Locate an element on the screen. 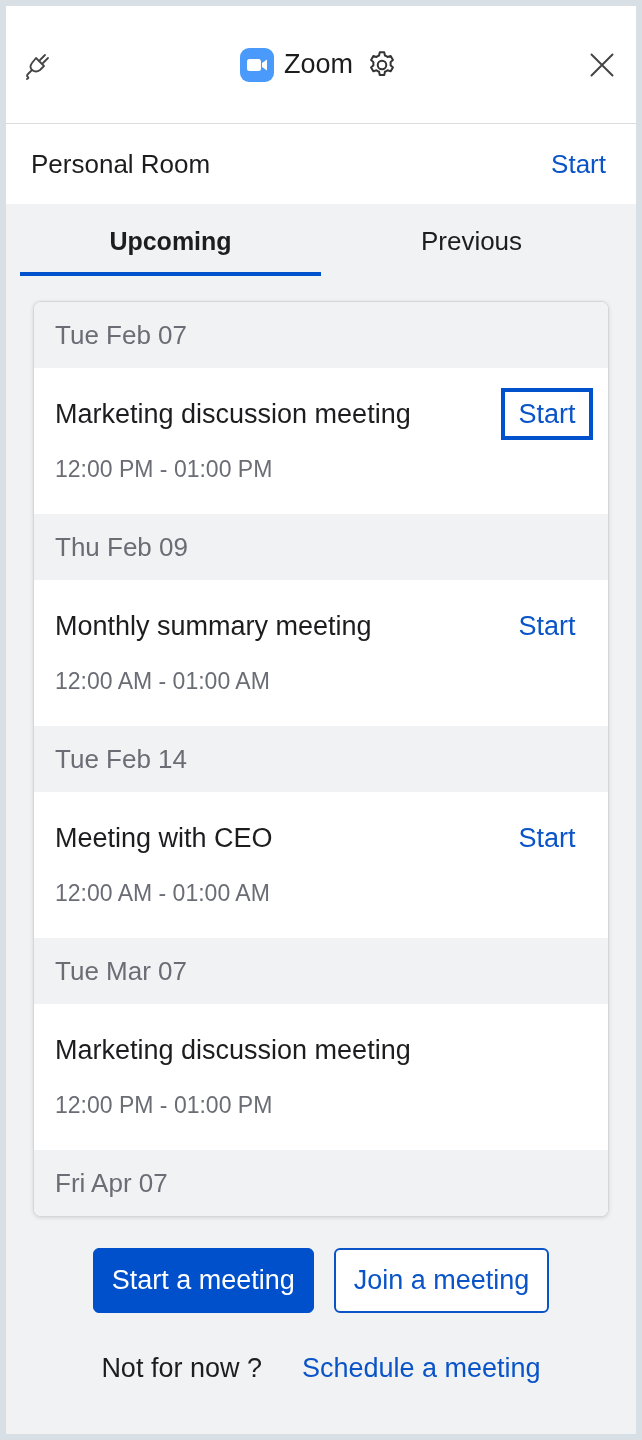 The width and height of the screenshot is (642, 1440). date-header: Tue Feb 14 is located at coordinates (321, 759).